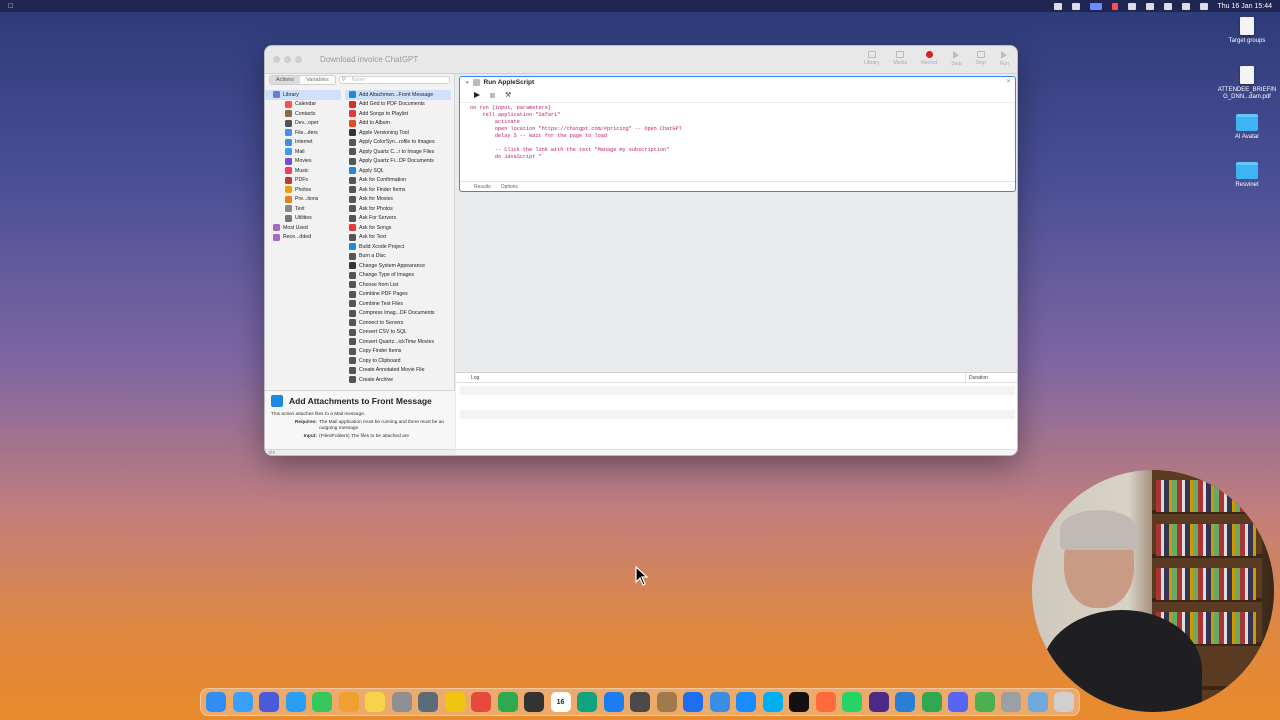 The width and height of the screenshot is (1280, 720). Describe the element at coordinates (1247, 83) in the screenshot. I see `desktop-file-attendee-briefing: ATTENDEE_BRIEFING_DNN...dam.pdf` at that location.